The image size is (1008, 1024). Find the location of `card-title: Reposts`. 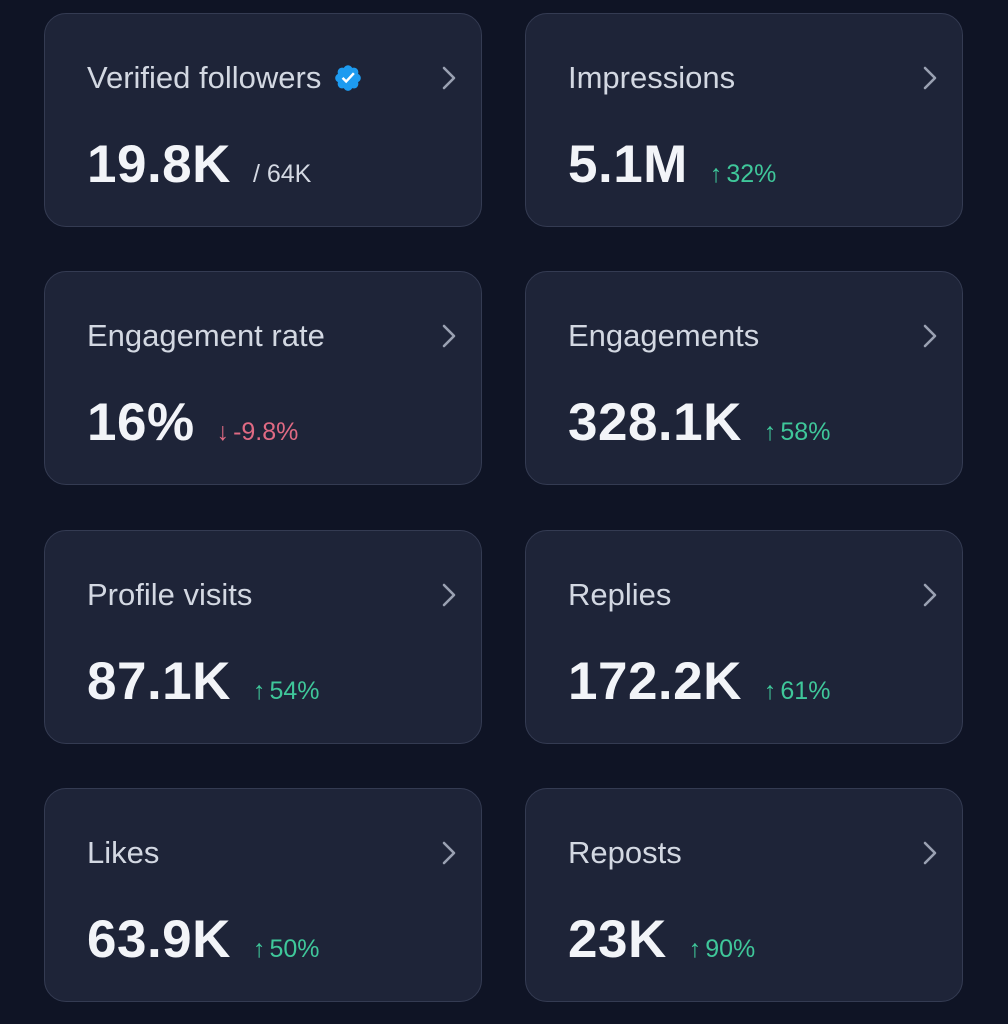

card-title: Reposts is located at coordinates (625, 852).